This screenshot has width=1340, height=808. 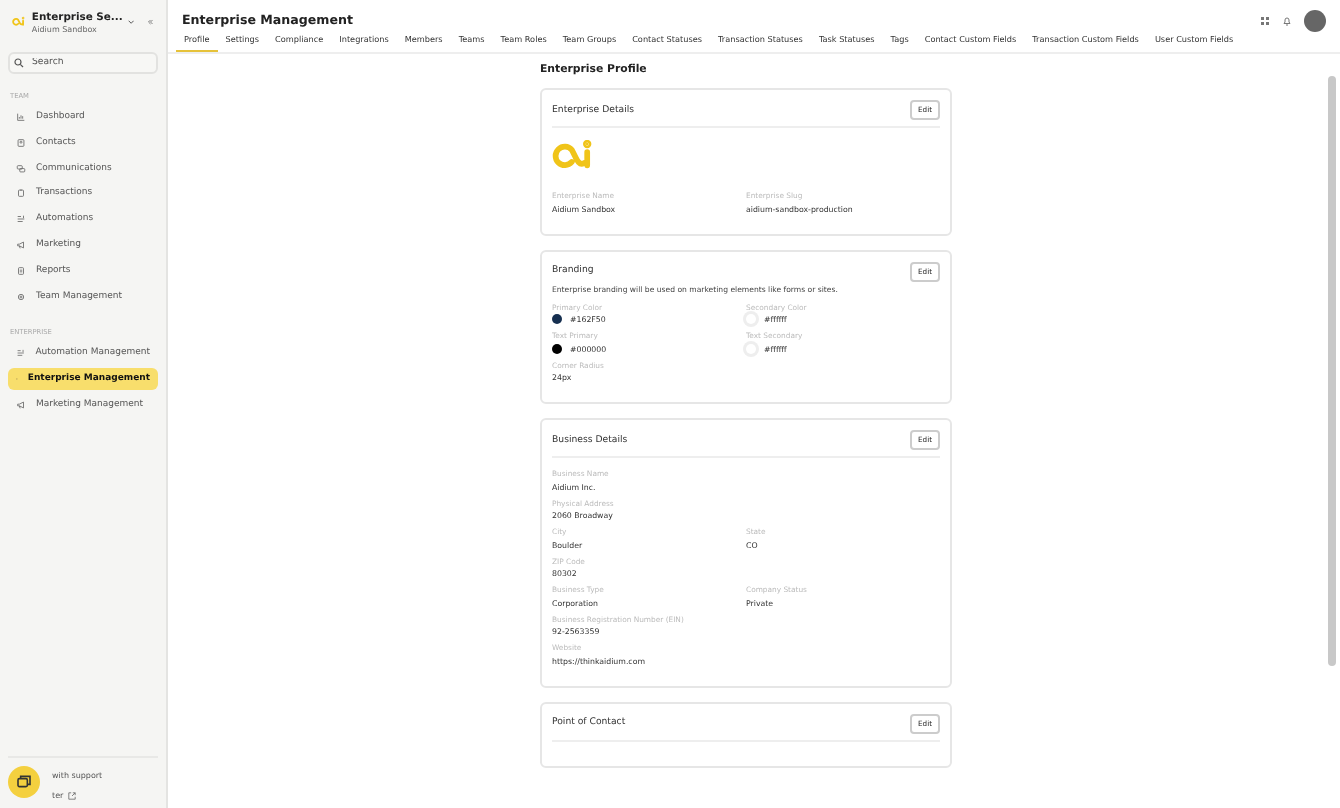 What do you see at coordinates (71, 795) in the screenshot?
I see `external-link-icon` at bounding box center [71, 795].